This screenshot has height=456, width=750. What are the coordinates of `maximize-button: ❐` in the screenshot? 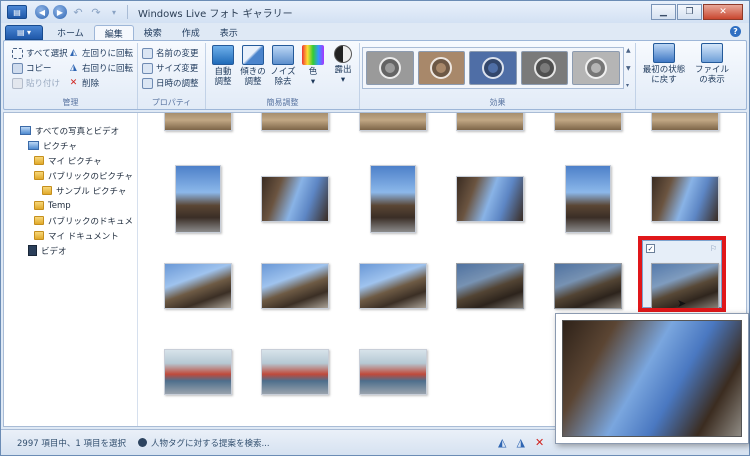 It's located at (689, 12).